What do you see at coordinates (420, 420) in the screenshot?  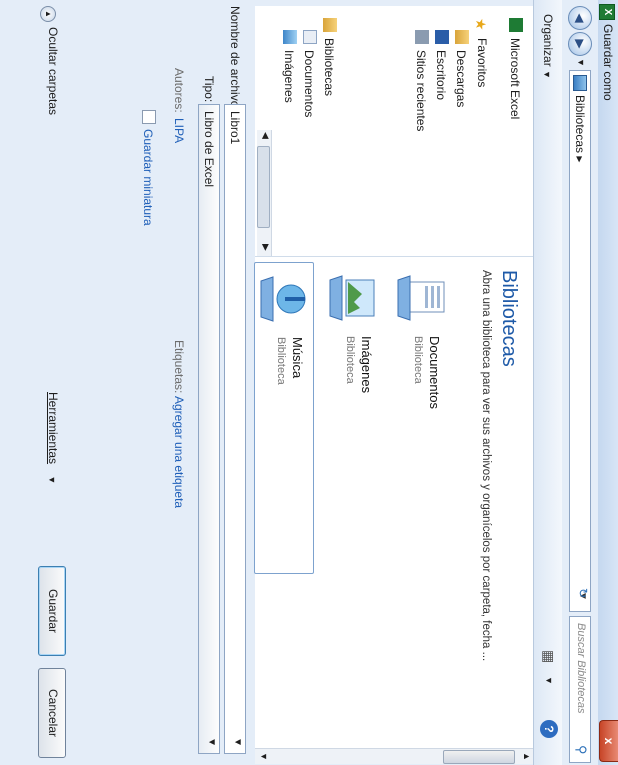 I see `library-item-documentos: Documentos Biblioteca` at bounding box center [420, 420].